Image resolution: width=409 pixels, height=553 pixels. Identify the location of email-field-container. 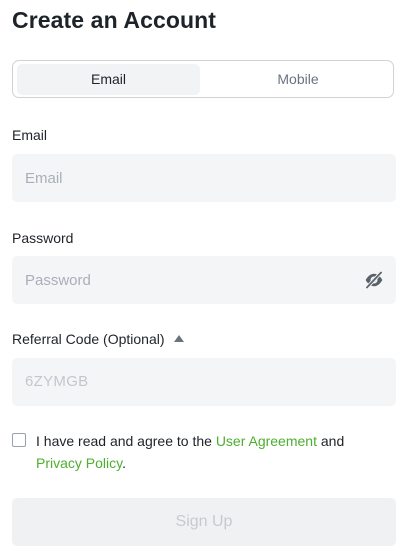
(204, 178).